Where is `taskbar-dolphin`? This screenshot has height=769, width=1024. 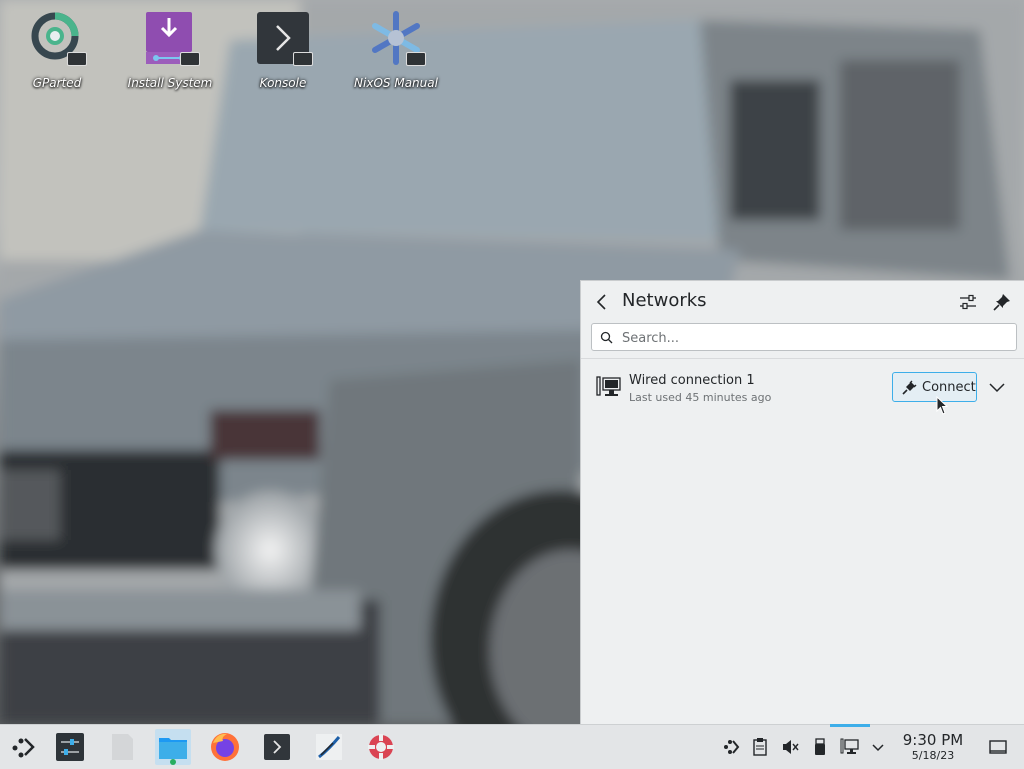 taskbar-dolphin is located at coordinates (173, 747).